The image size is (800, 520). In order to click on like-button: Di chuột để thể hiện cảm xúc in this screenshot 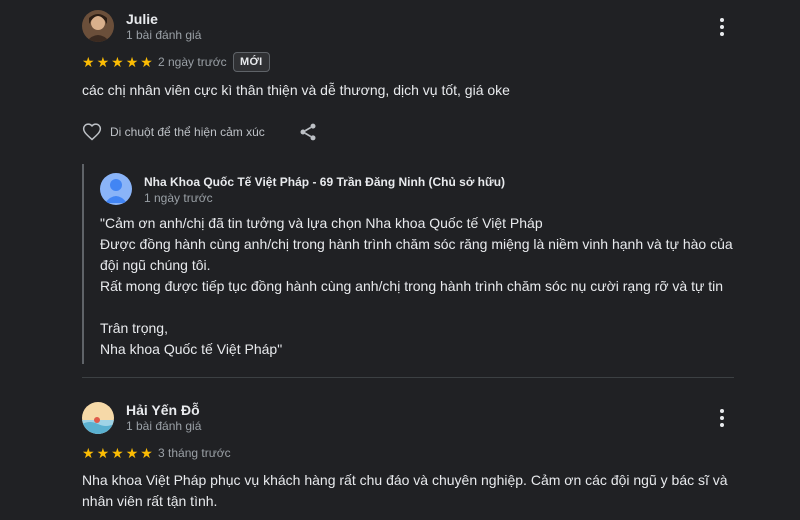, I will do `click(173, 132)`.